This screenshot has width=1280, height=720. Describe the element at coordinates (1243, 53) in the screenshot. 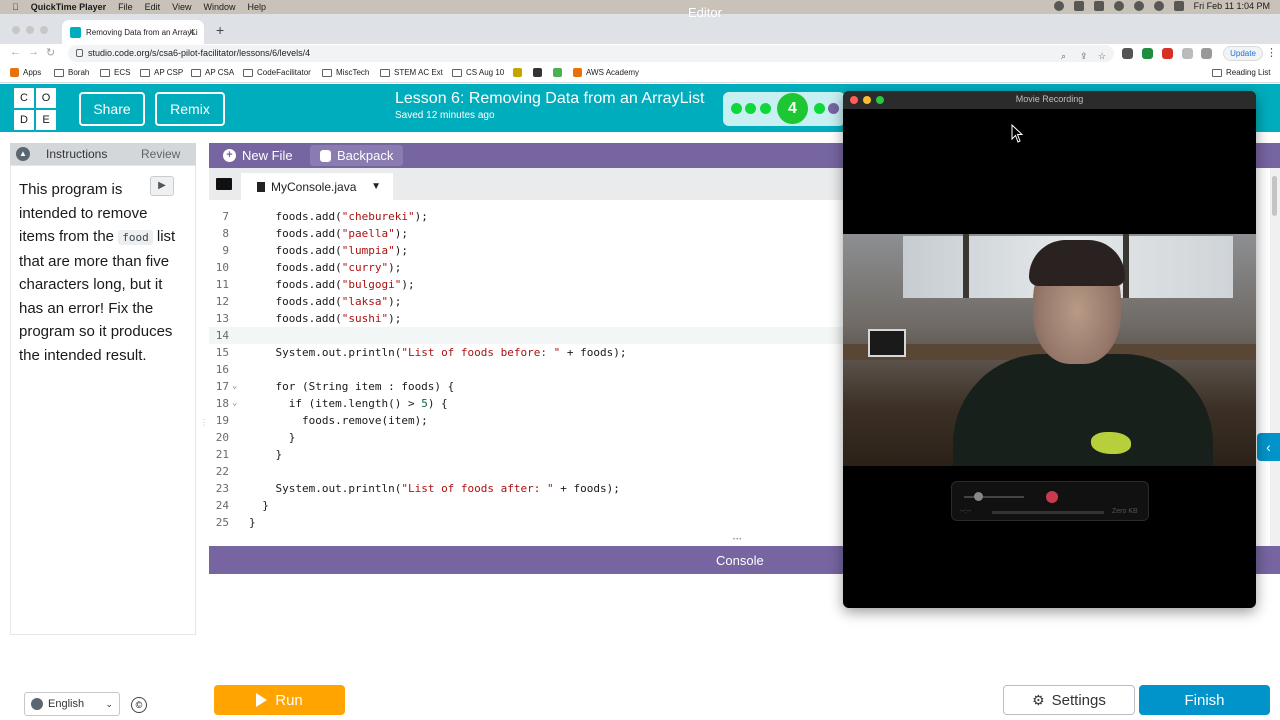

I see `chrome-update-button: Update` at that location.